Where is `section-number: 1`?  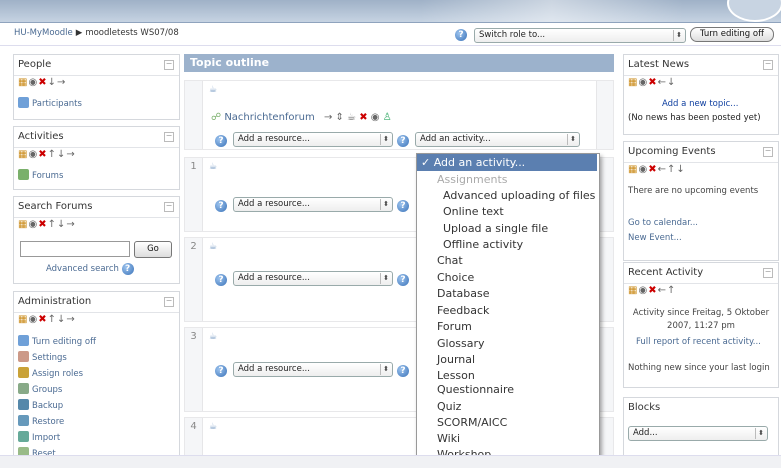 section-number: 1 is located at coordinates (194, 194).